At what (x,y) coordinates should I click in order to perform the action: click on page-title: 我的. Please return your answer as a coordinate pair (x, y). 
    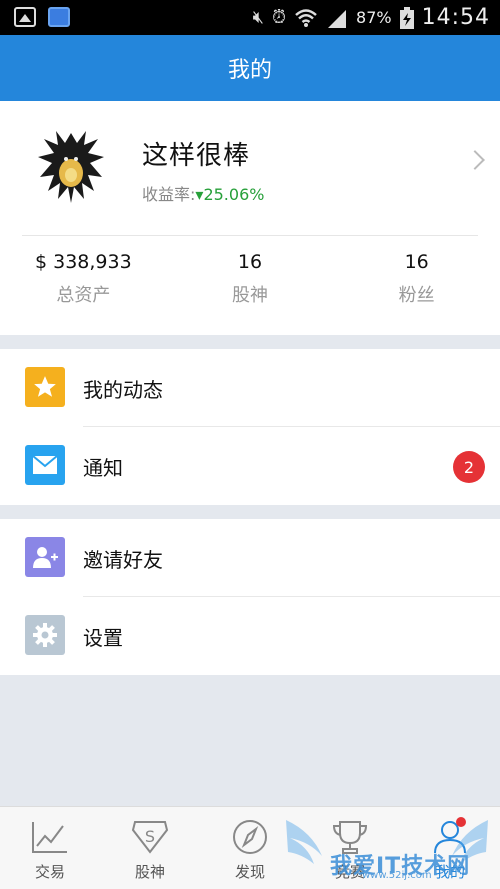
    Looking at the image, I should click on (249, 70).